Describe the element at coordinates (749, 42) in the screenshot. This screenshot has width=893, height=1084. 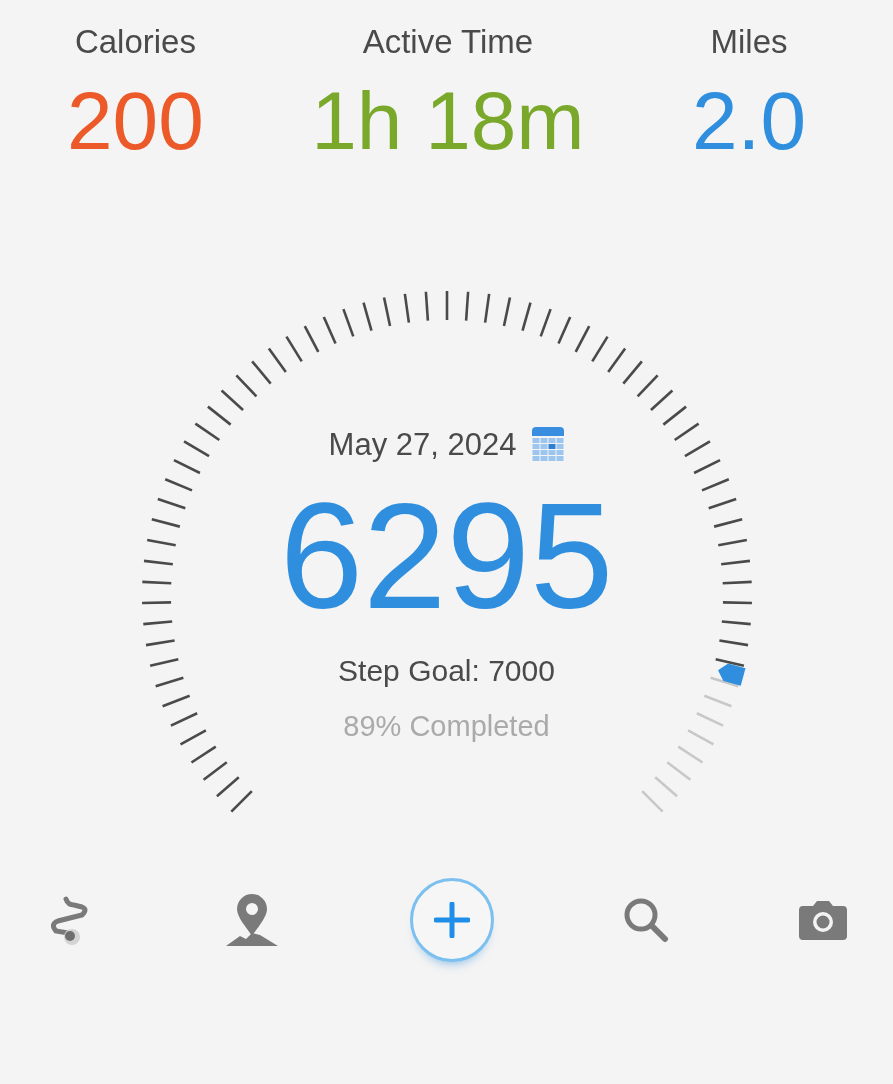
I see `stat-label: Miles` at that location.